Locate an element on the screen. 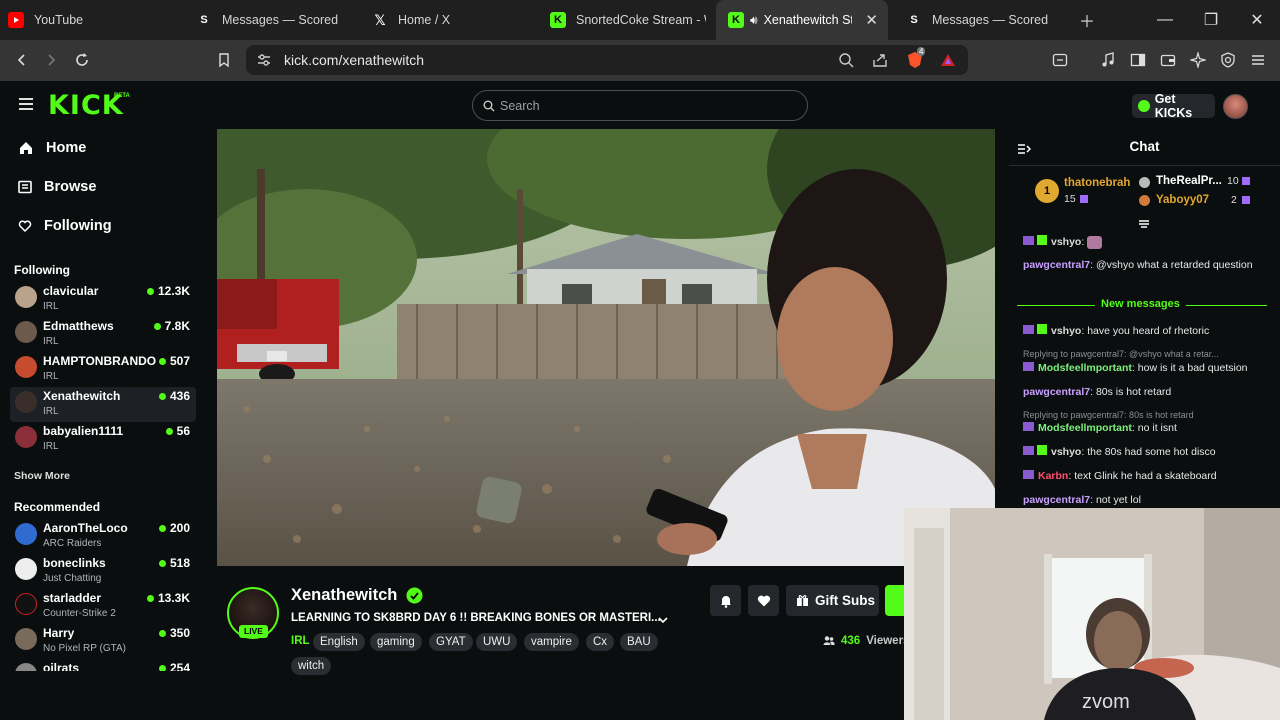  tab-snortedcoke: K SnortedCoke Stream - W is located at coordinates (628, 20).